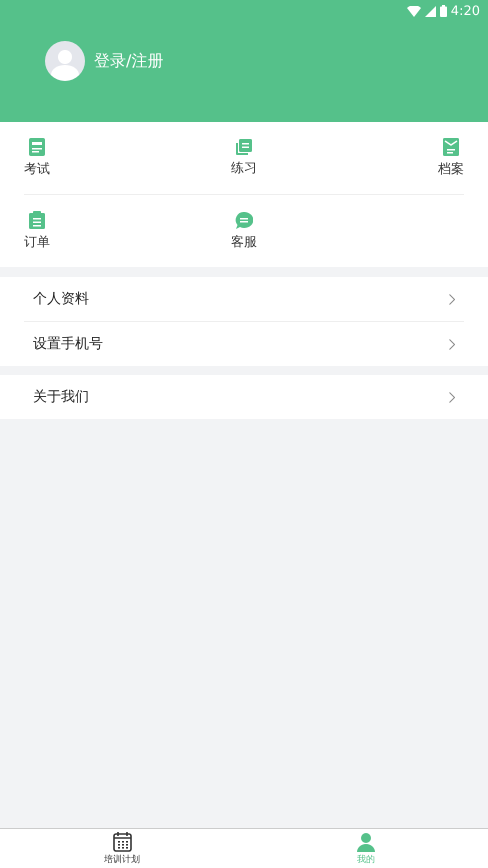 The height and width of the screenshot is (868, 488). I want to click on menu-item: 设置手机号, so click(244, 343).